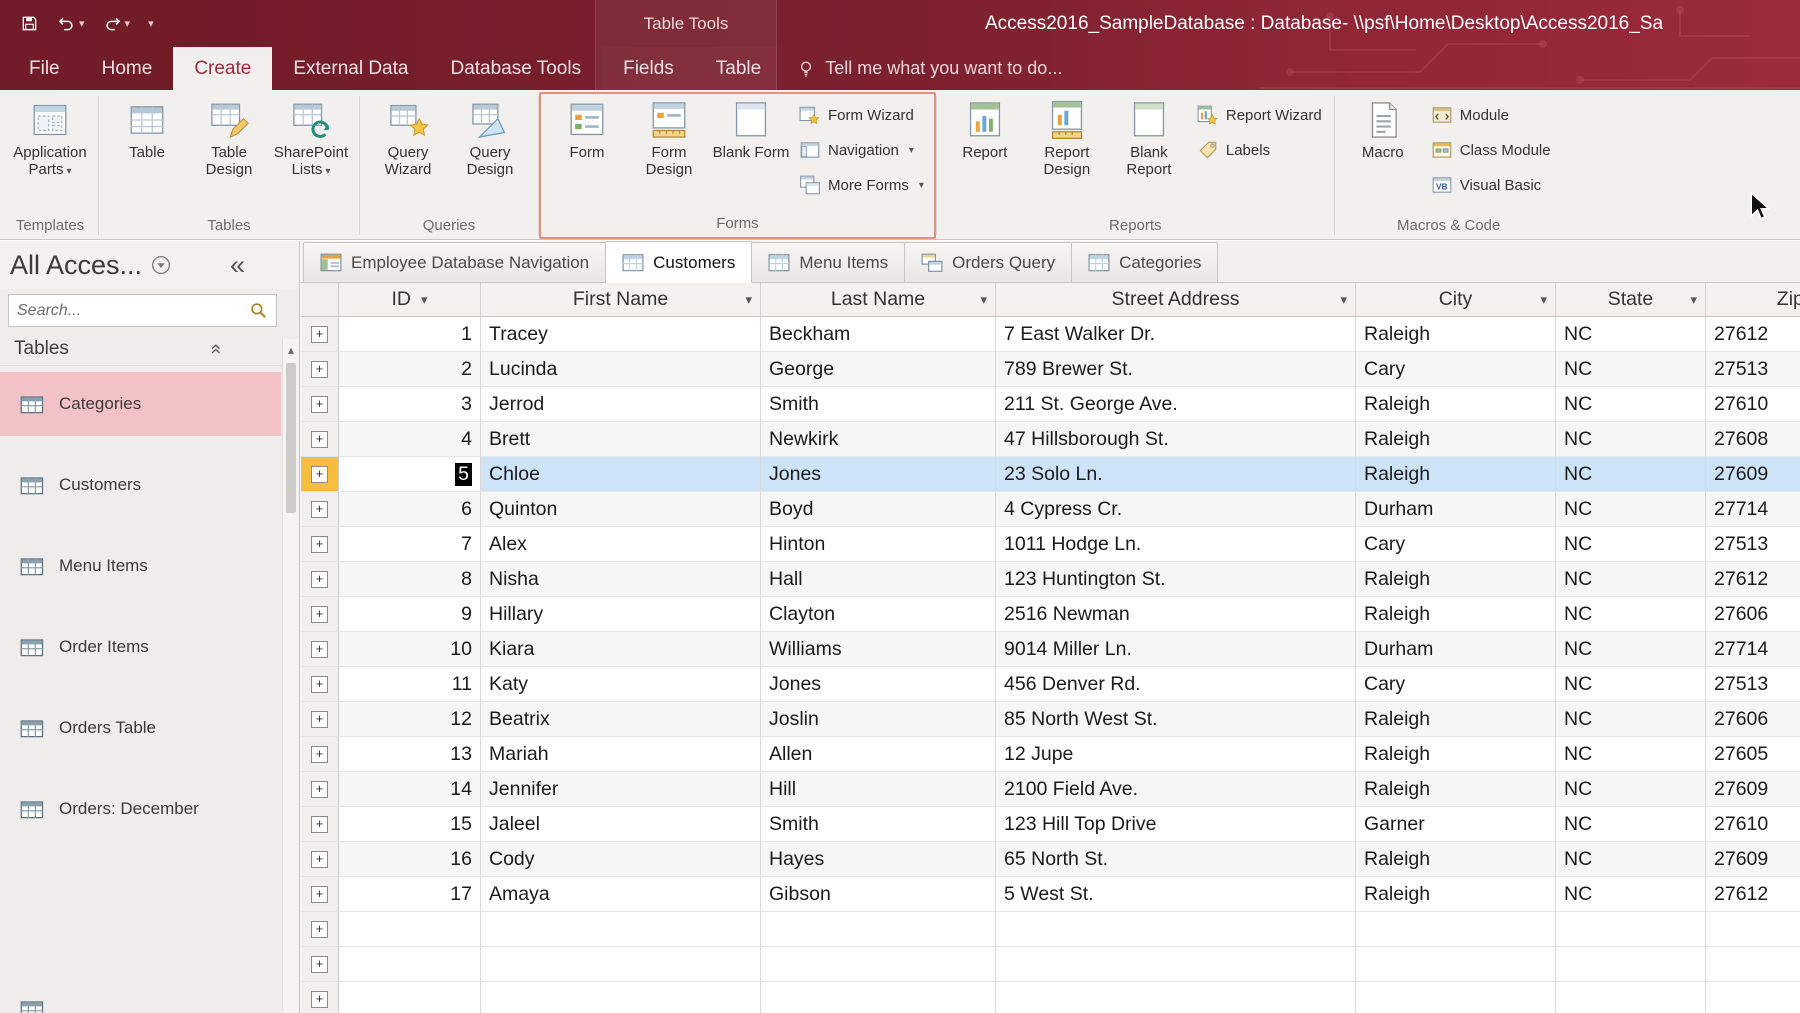  Describe the element at coordinates (1176, 894) in the screenshot. I see `cell-street-address: 5 West St.` at that location.